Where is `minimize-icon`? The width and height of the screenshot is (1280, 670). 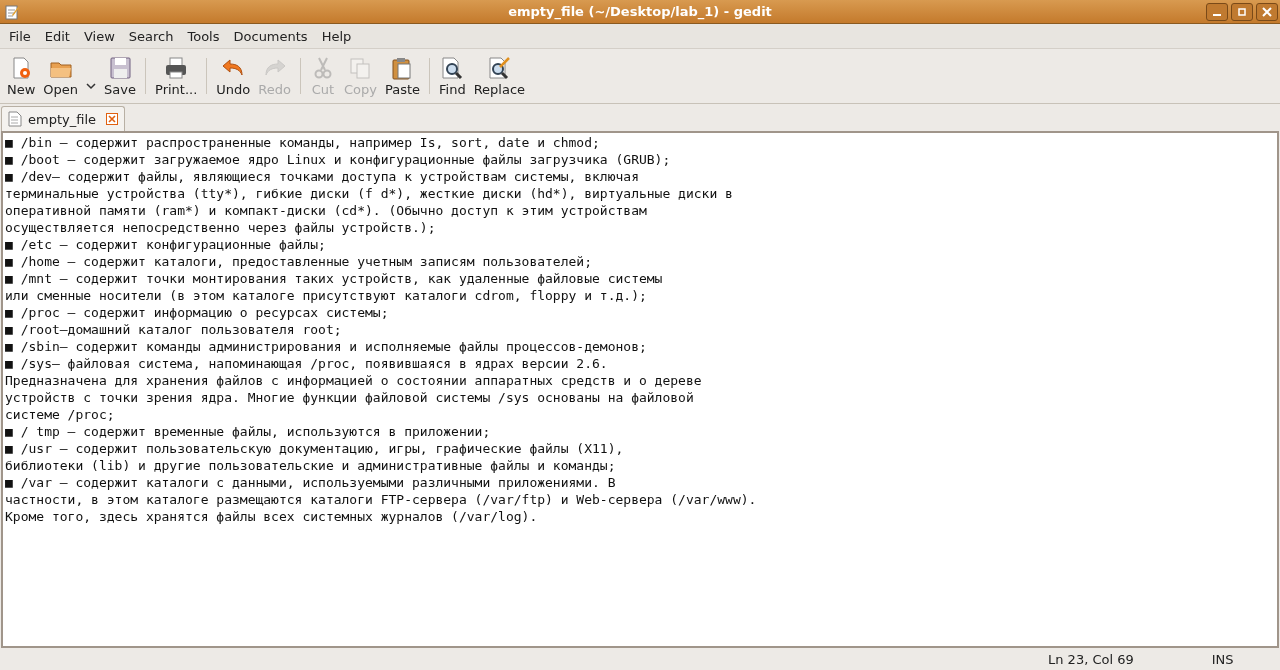 minimize-icon is located at coordinates (1217, 14).